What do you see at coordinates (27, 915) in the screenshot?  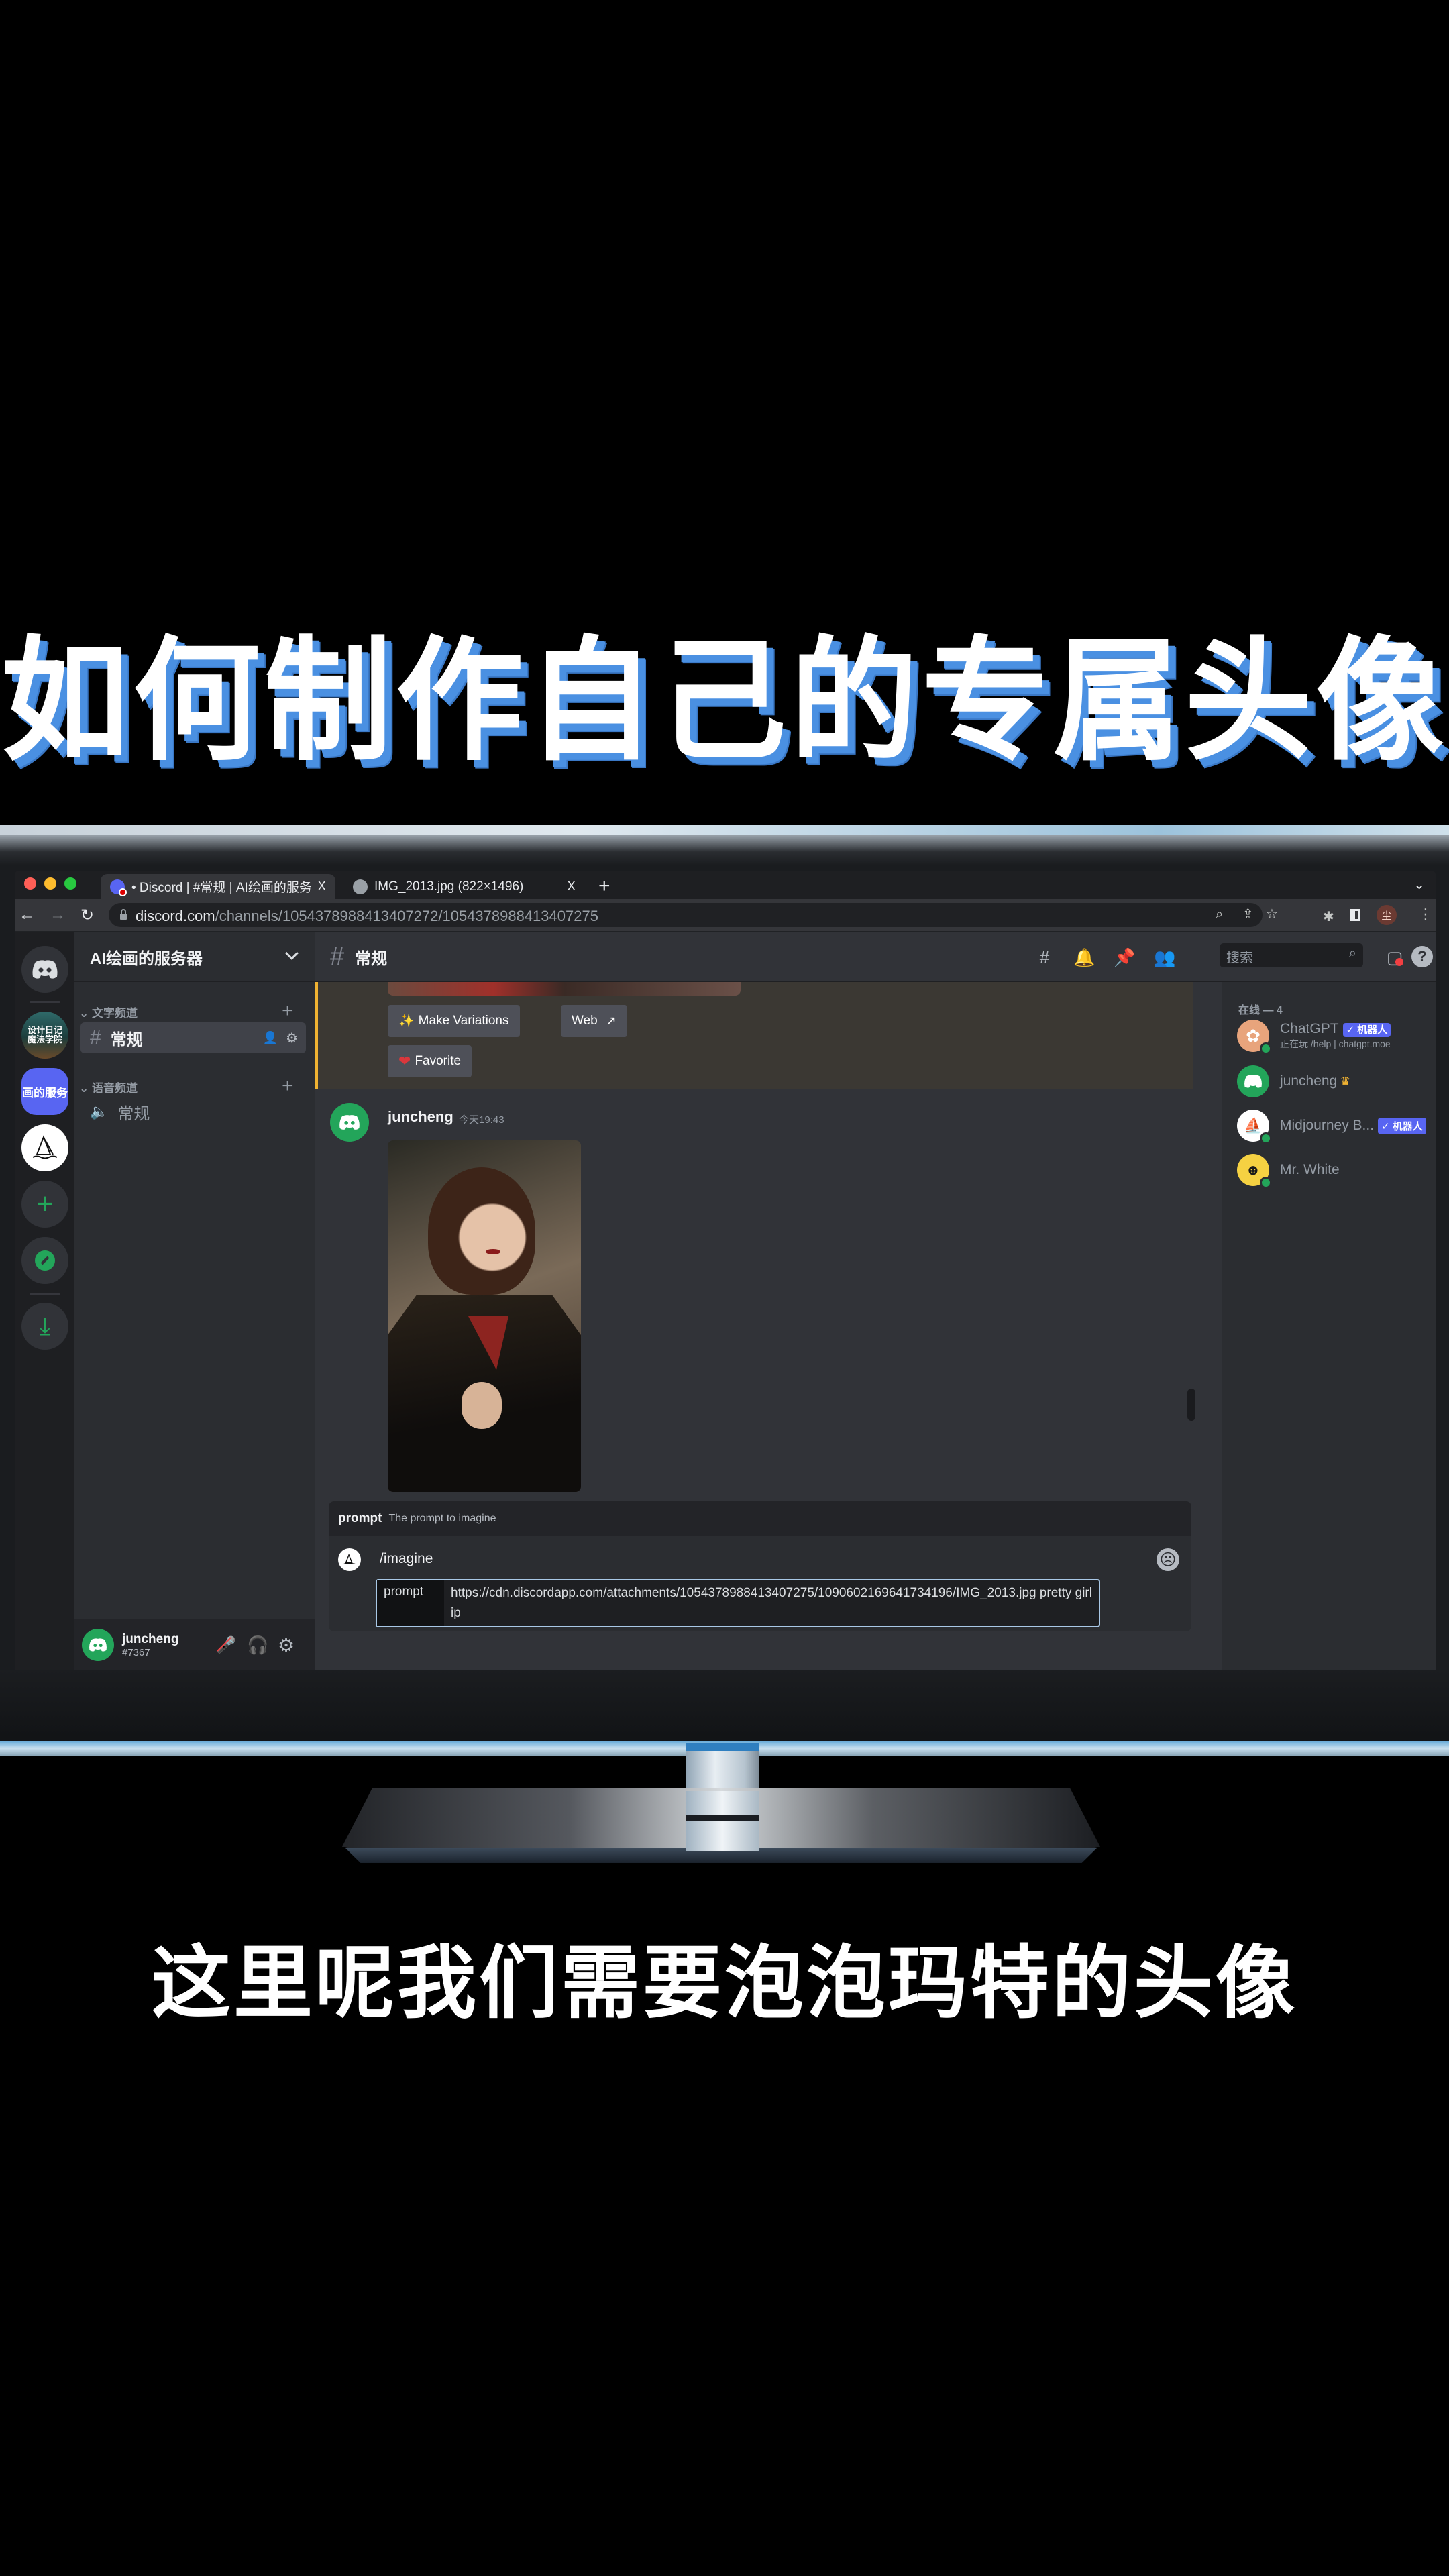 I see `back-arrow-icon: ←` at bounding box center [27, 915].